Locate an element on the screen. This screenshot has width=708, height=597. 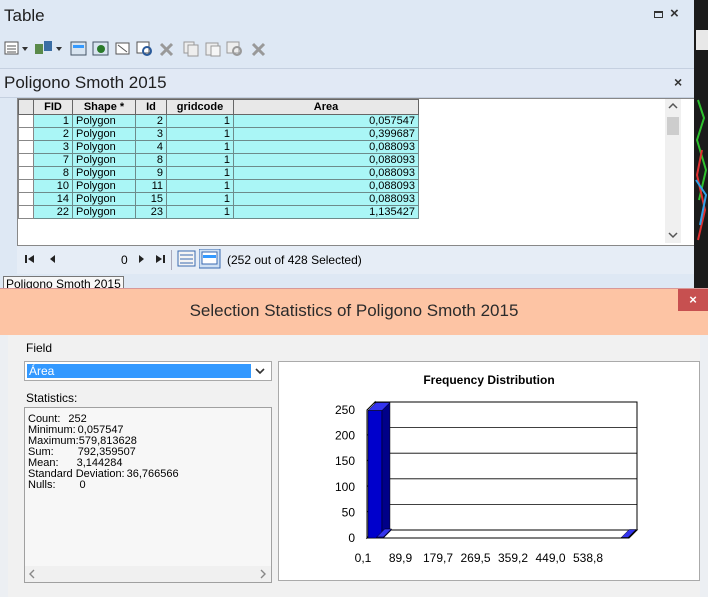
table-row: 14 Polygon 15 1 0,088093 is located at coordinates (218, 199).